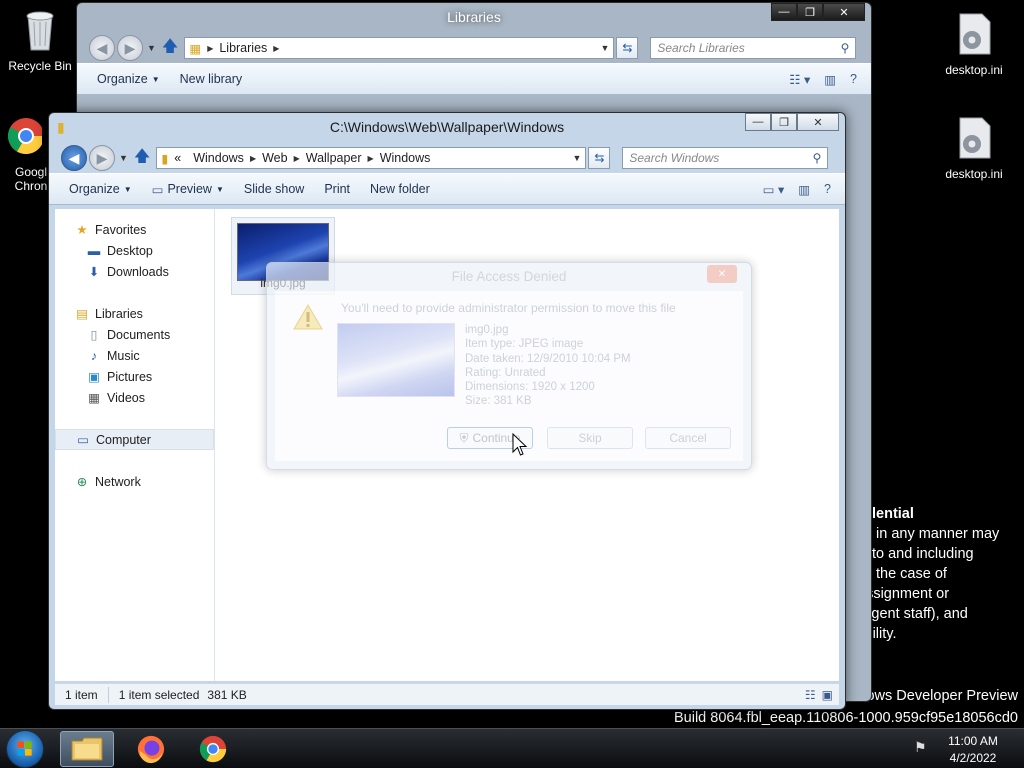 Image resolution: width=1024 pixels, height=768 pixels. What do you see at coordinates (134, 397) in the screenshot?
I see `nav-videos: ▦ Videos` at bounding box center [134, 397].